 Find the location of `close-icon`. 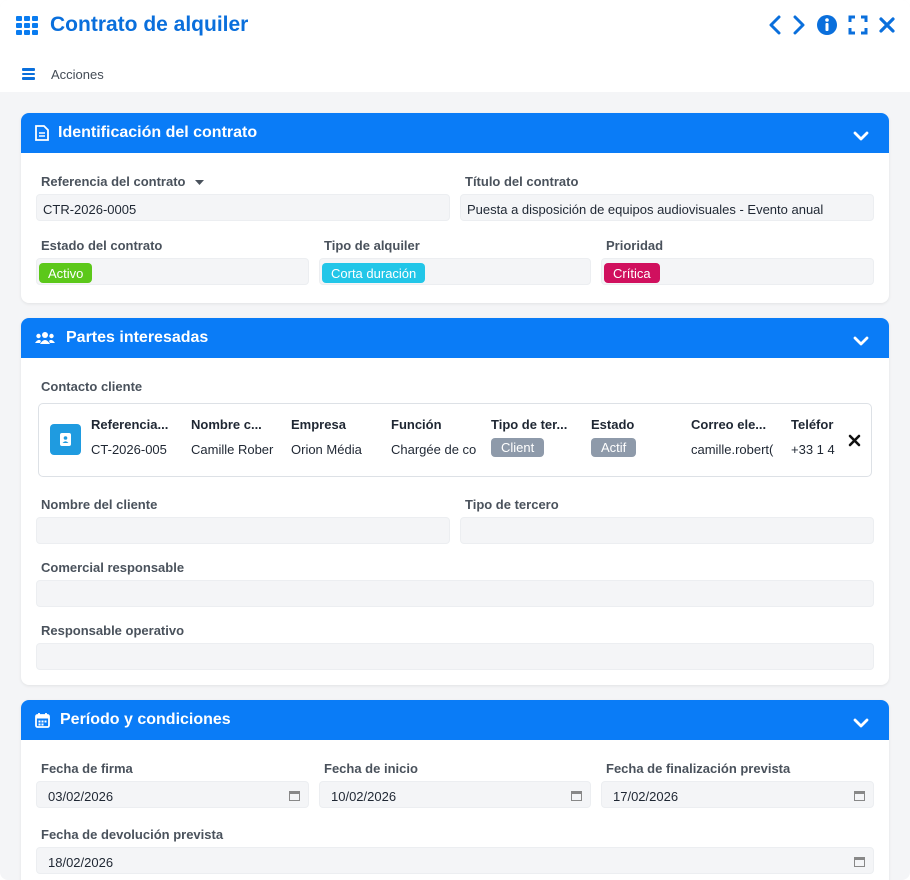

close-icon is located at coordinates (887, 25).